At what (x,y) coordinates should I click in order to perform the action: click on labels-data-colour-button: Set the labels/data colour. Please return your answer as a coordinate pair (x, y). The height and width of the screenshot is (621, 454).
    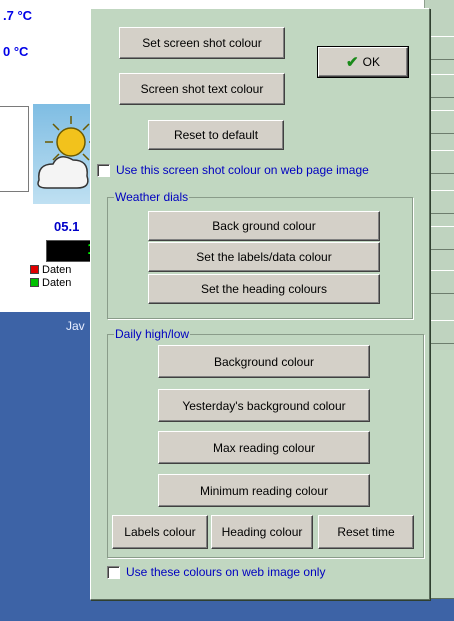
    Looking at the image, I should click on (264, 257).